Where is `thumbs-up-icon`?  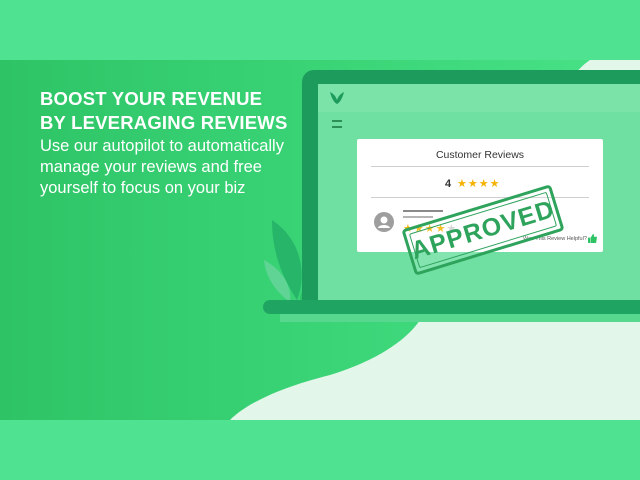 thumbs-up-icon is located at coordinates (592, 238).